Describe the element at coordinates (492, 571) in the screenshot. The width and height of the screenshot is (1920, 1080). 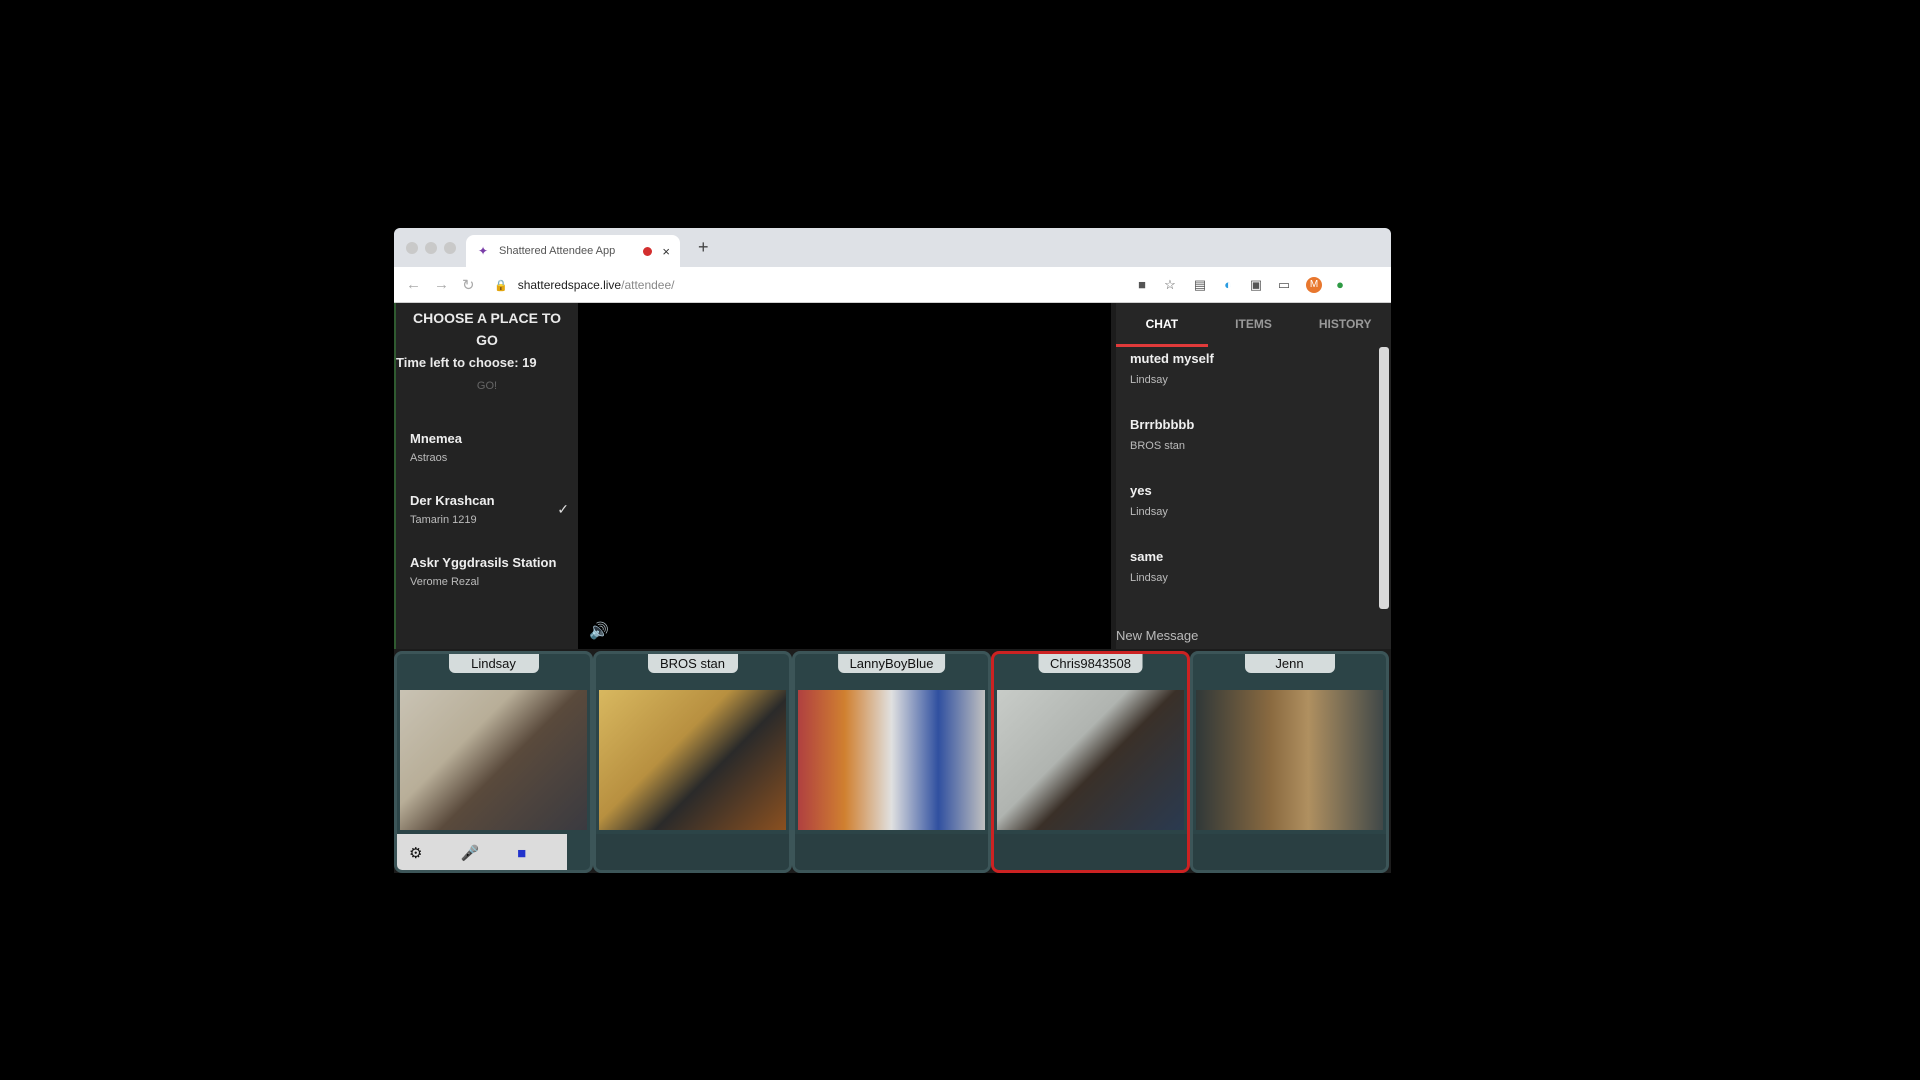
I see `place-option: Askr Yggdrasils Station Verome Rezal` at that location.